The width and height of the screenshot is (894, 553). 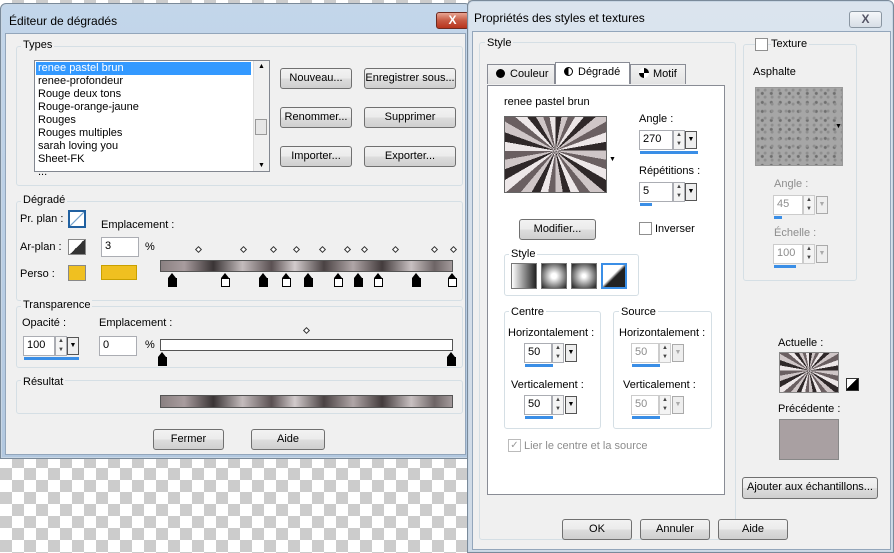 I want to click on repeats-dropdown-icon: ▼, so click(x=691, y=192).